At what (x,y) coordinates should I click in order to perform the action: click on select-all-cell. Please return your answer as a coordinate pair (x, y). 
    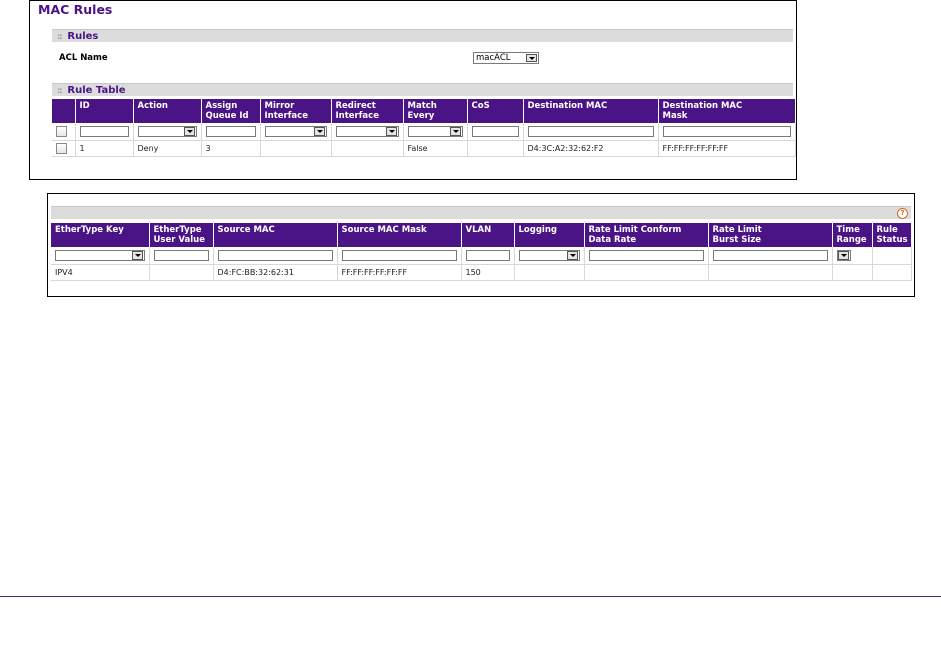
    Looking at the image, I should click on (64, 132).